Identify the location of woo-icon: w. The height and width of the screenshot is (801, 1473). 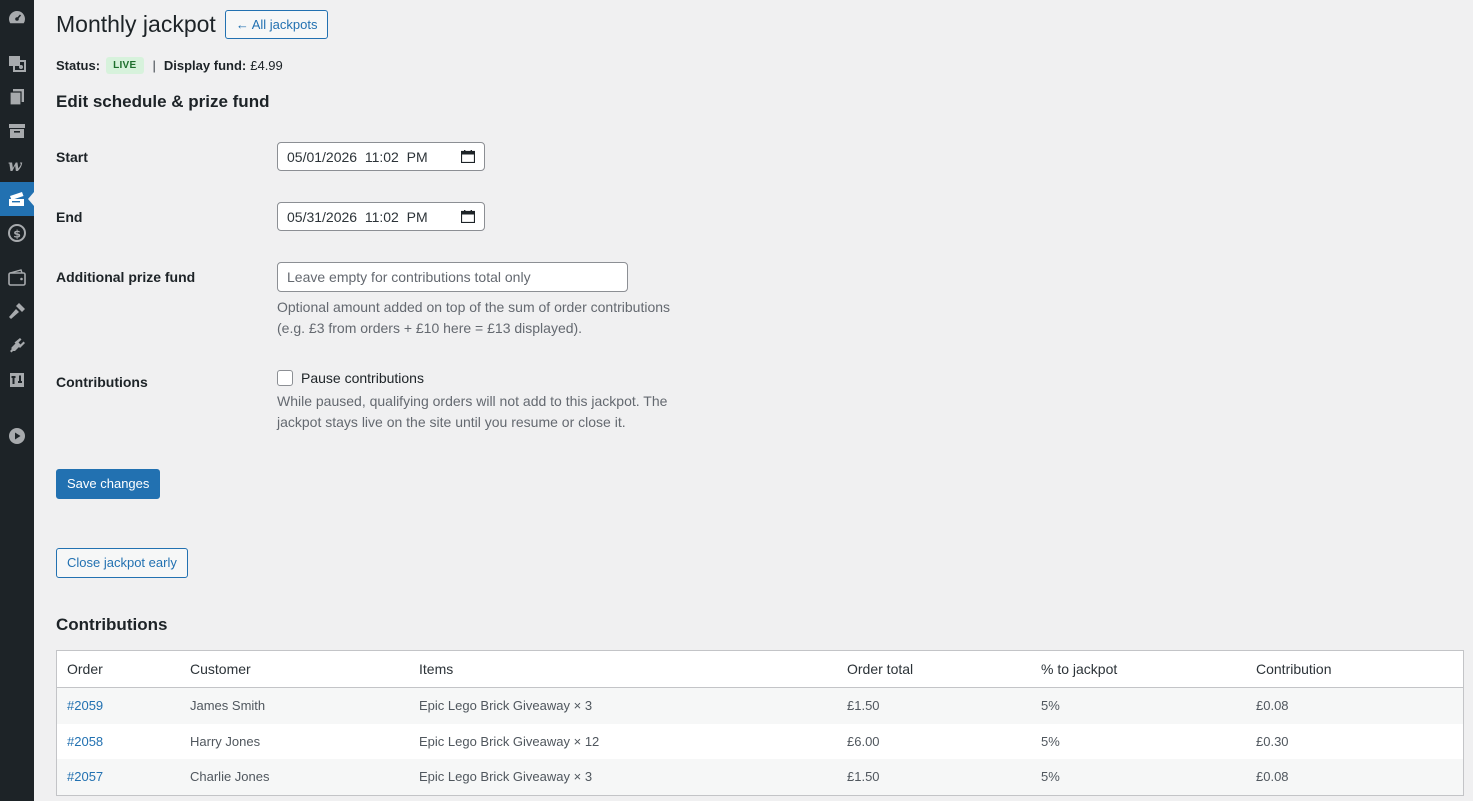
(17, 165).